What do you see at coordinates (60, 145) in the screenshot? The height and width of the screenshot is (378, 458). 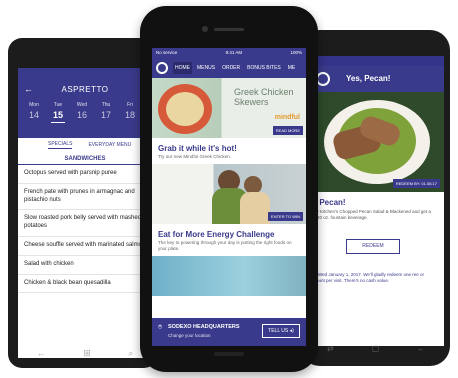 I see `tab-specials: SPECIALS` at bounding box center [60, 145].